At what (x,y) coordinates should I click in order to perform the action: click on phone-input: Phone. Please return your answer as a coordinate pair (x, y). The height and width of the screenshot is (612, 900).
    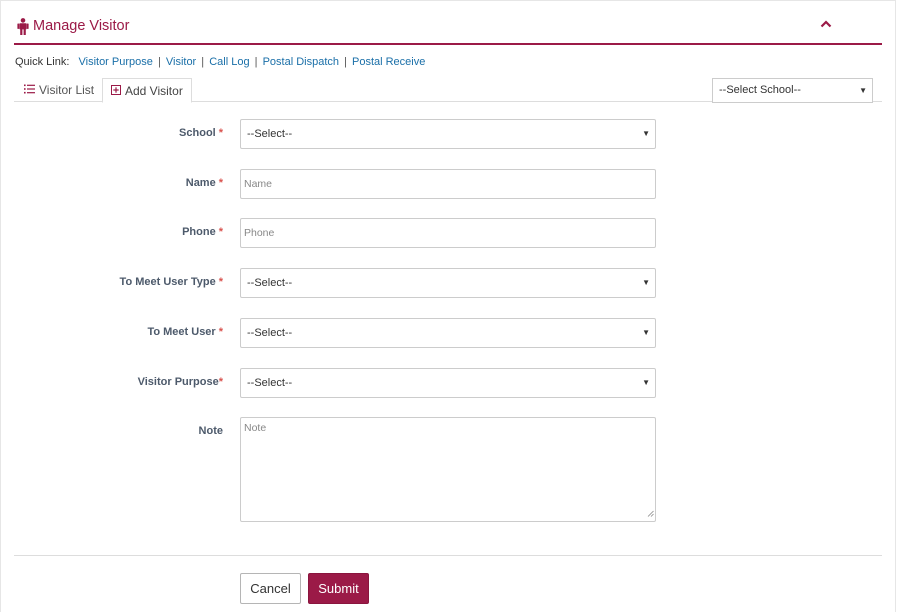
    Looking at the image, I should click on (448, 233).